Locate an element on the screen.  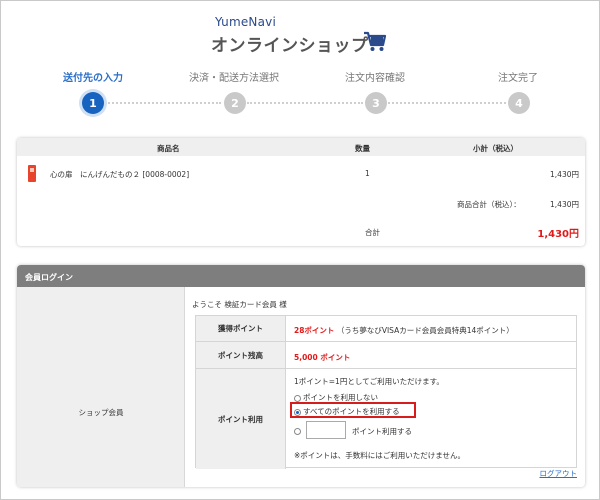
logo-title: オンラインショップ is located at coordinates (290, 46).